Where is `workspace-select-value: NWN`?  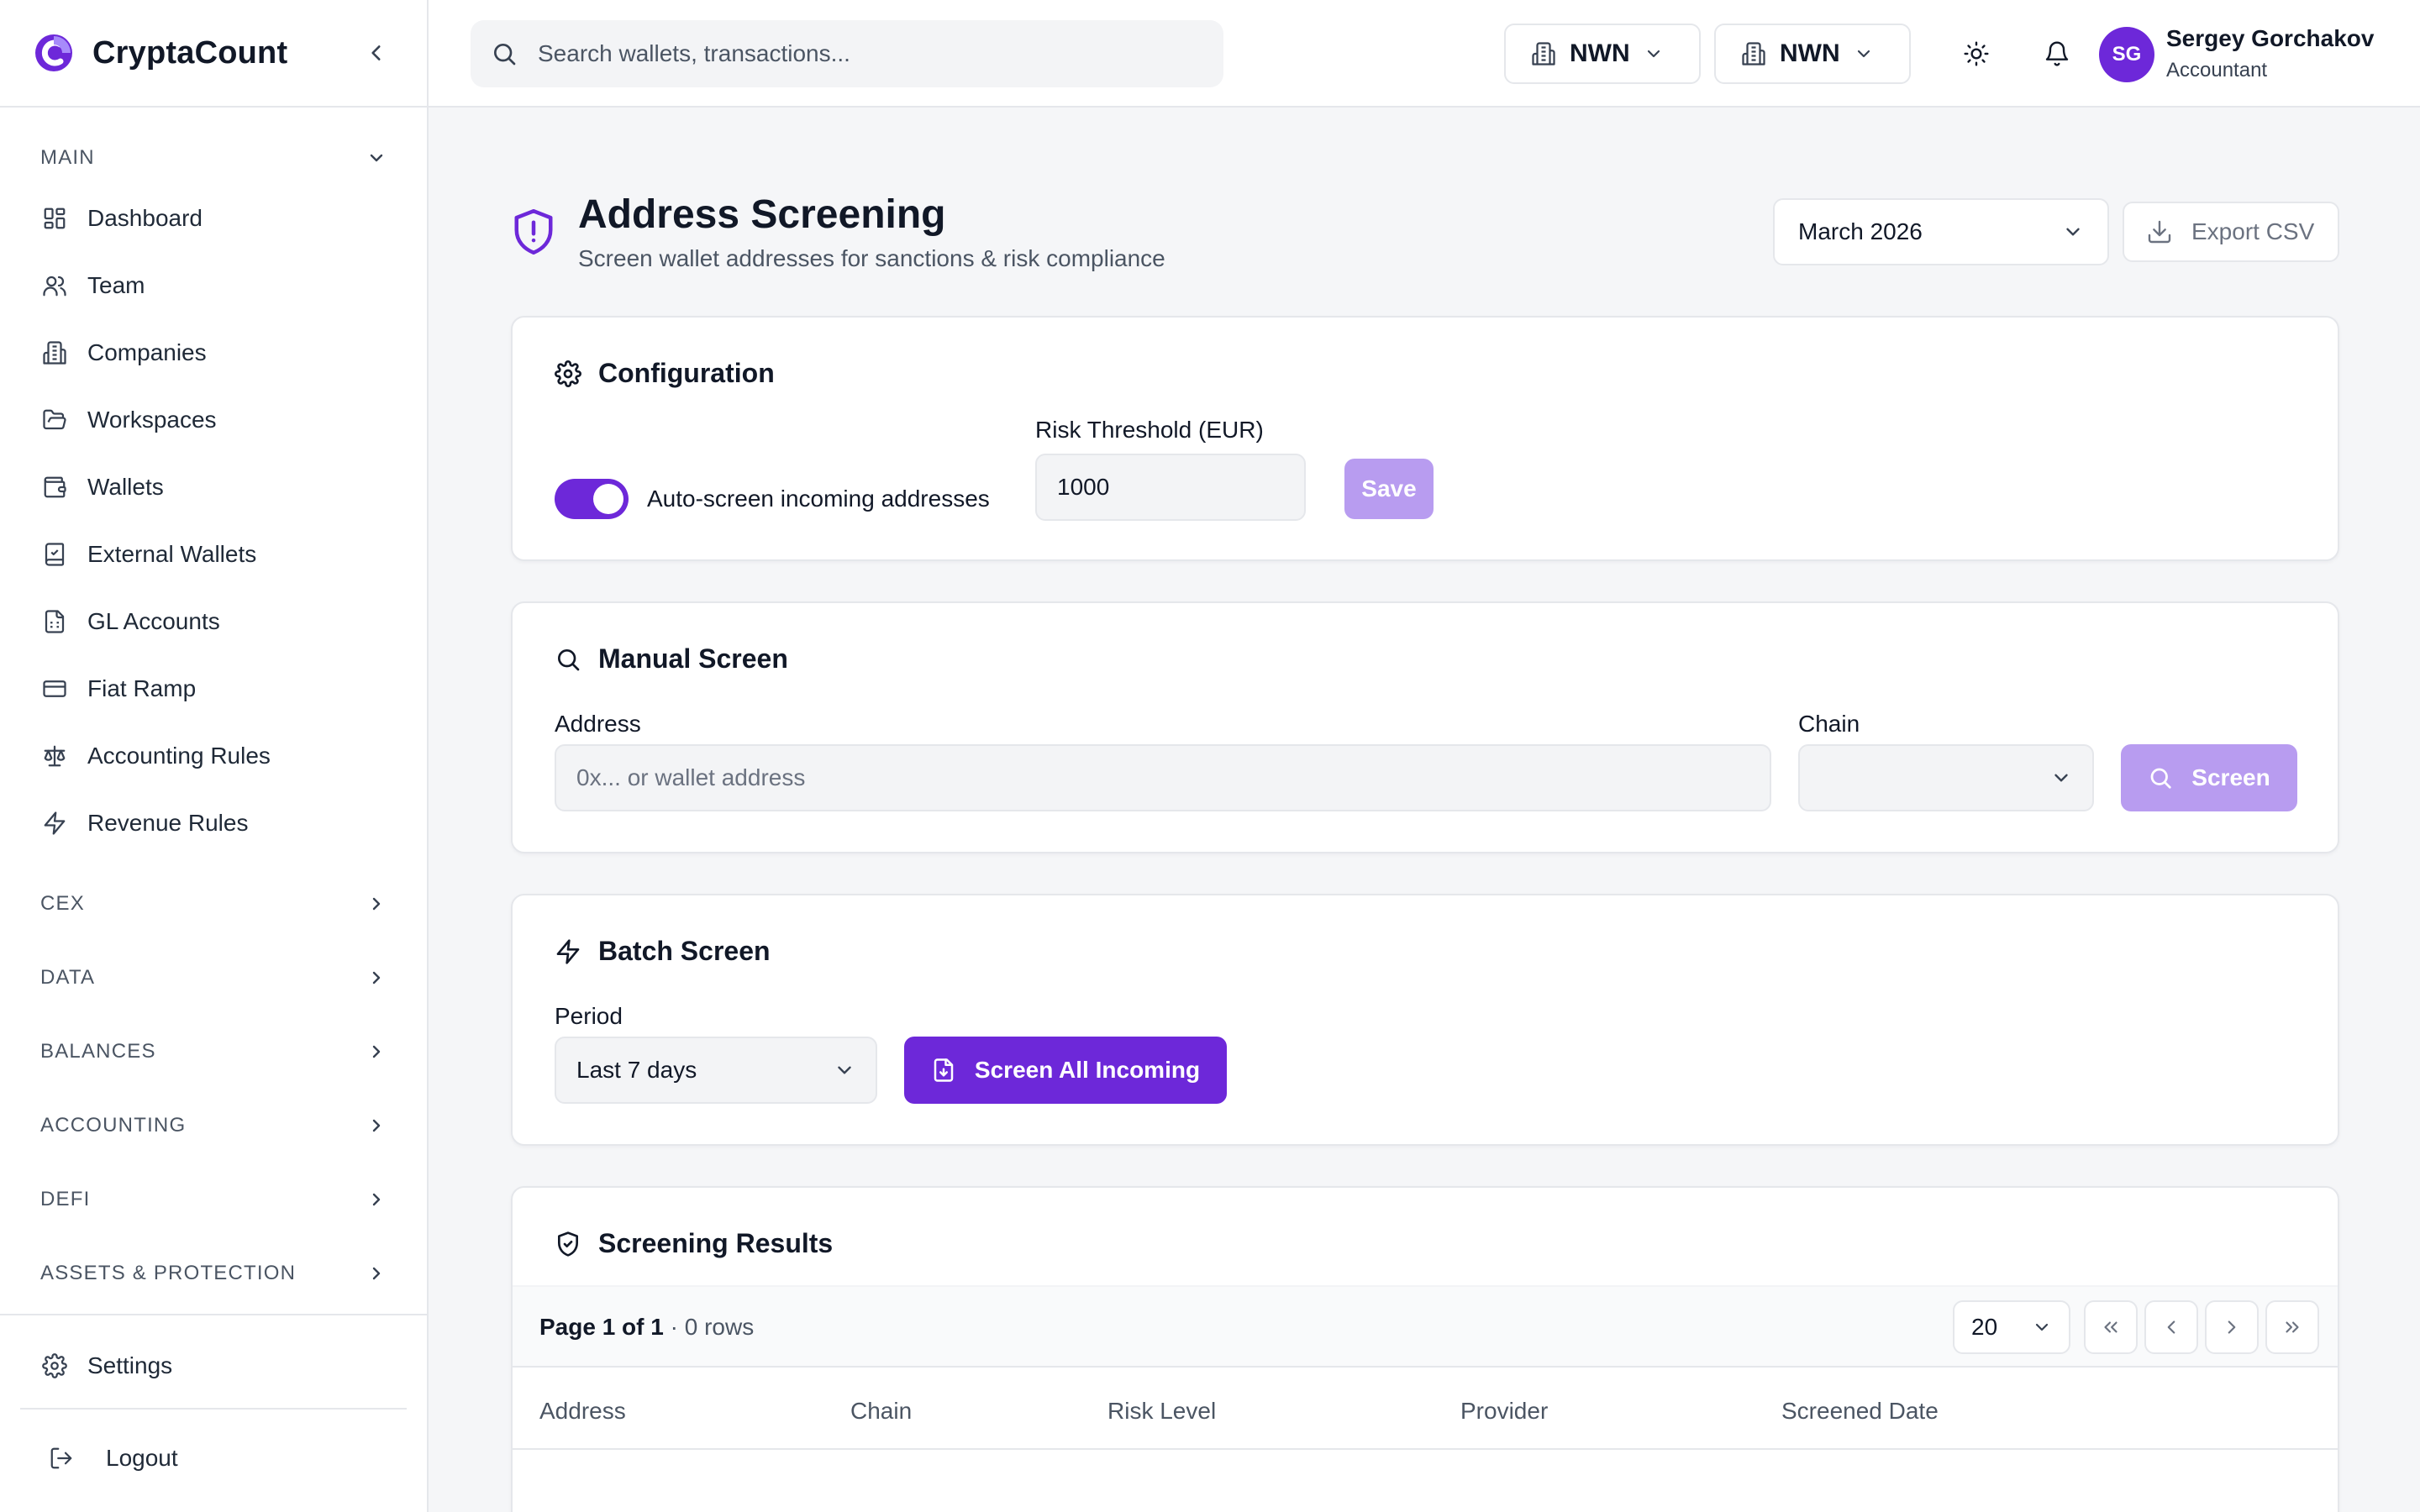
workspace-select-value: NWN is located at coordinates (1810, 53).